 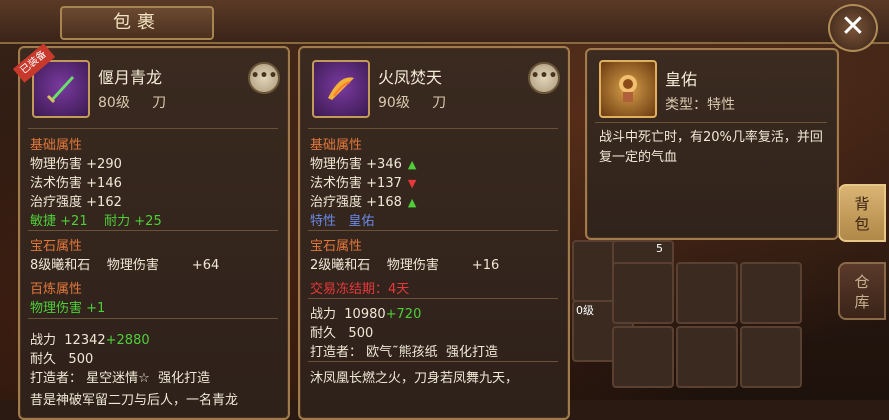 I want to click on top-bar: 包裹, so click(x=444, y=22).